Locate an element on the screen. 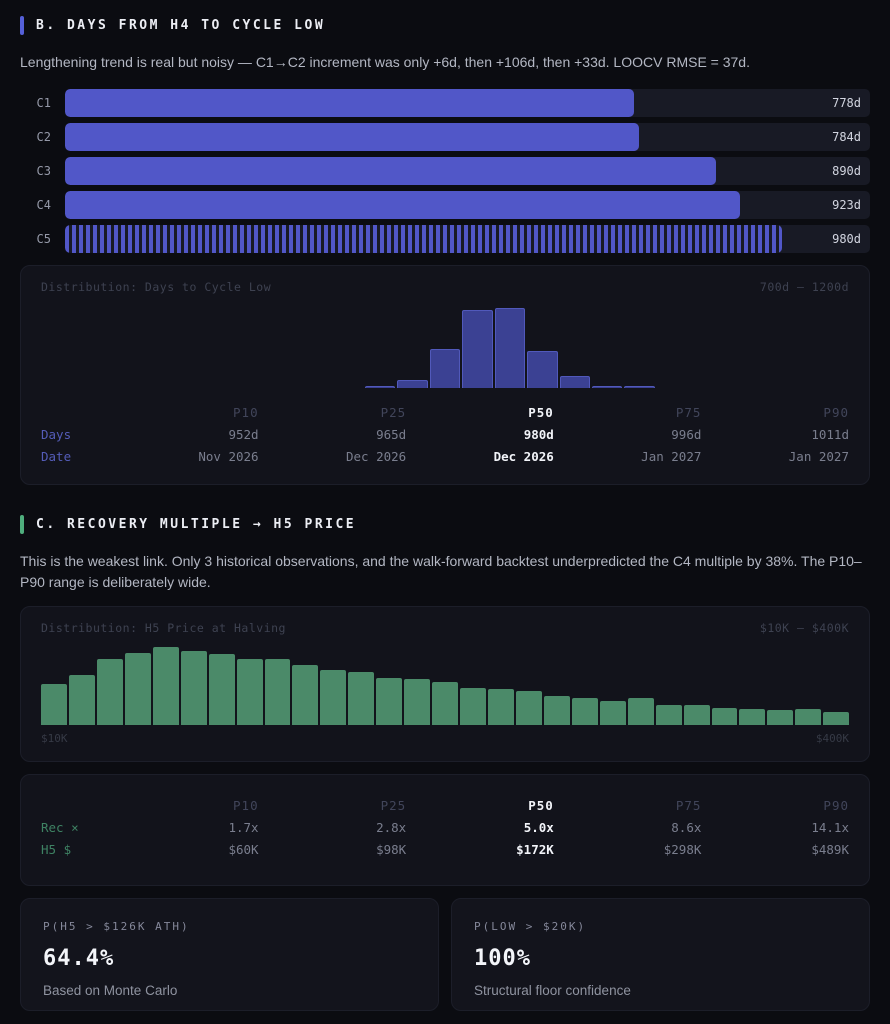  percentile-value: $172K is located at coordinates (535, 850).